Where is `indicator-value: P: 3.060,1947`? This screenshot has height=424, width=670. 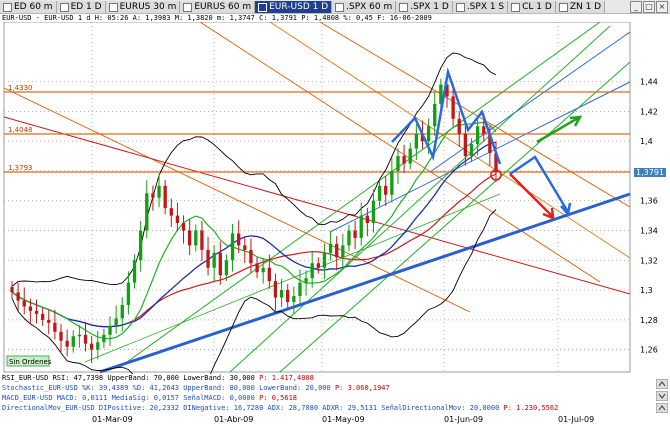 indicator-value: P: 3.060,1947 is located at coordinates (362, 388).